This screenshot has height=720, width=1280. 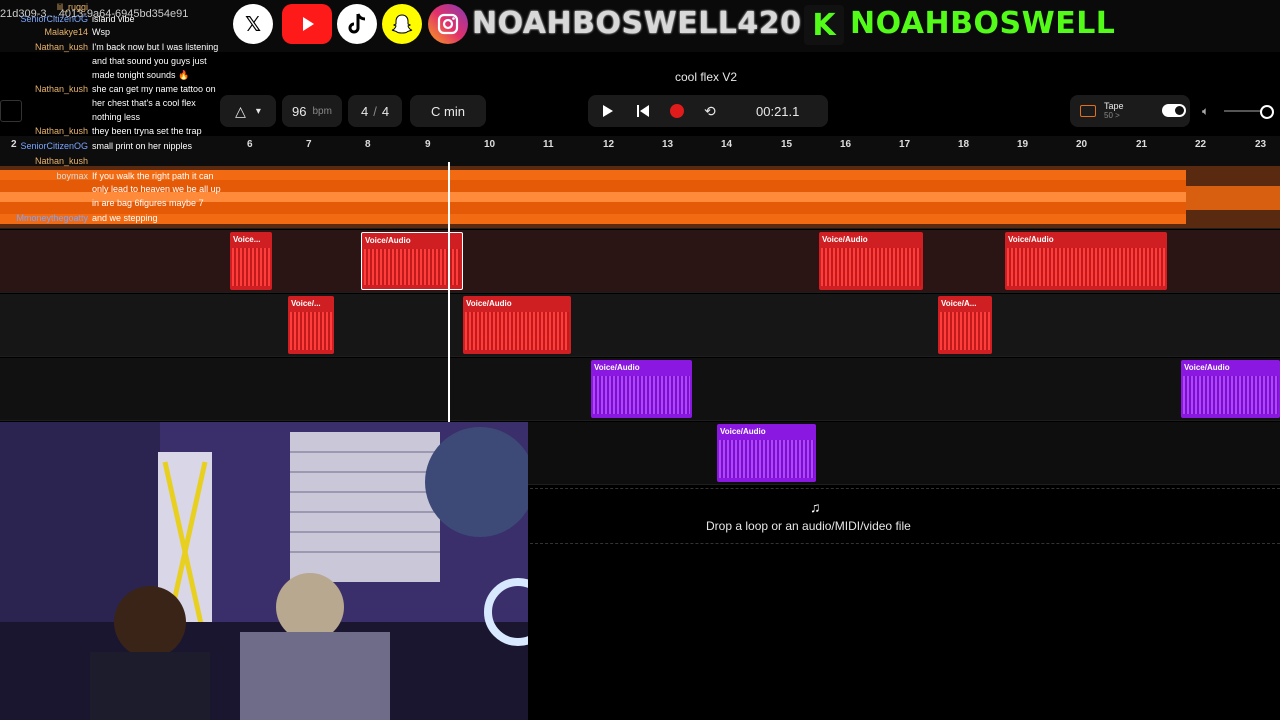 What do you see at coordinates (101, 32) in the screenshot?
I see `chat-text: Wsp` at bounding box center [101, 32].